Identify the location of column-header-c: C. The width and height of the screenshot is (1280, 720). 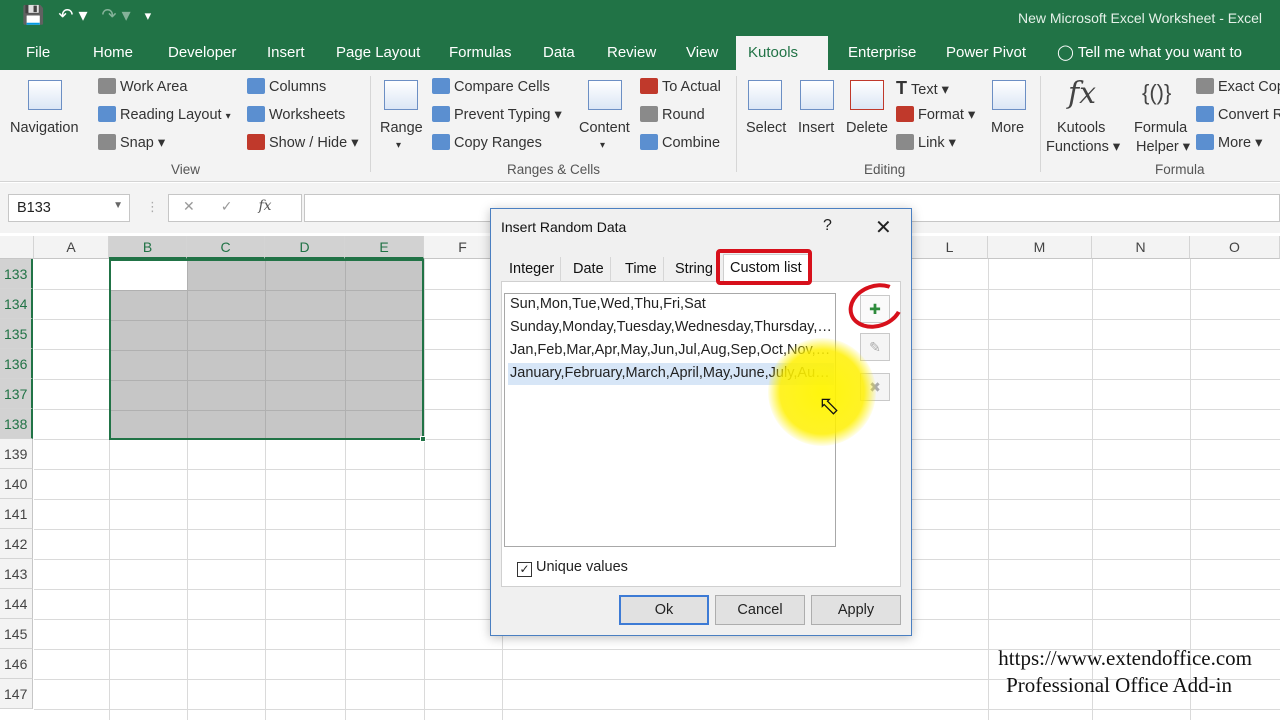
(226, 247).